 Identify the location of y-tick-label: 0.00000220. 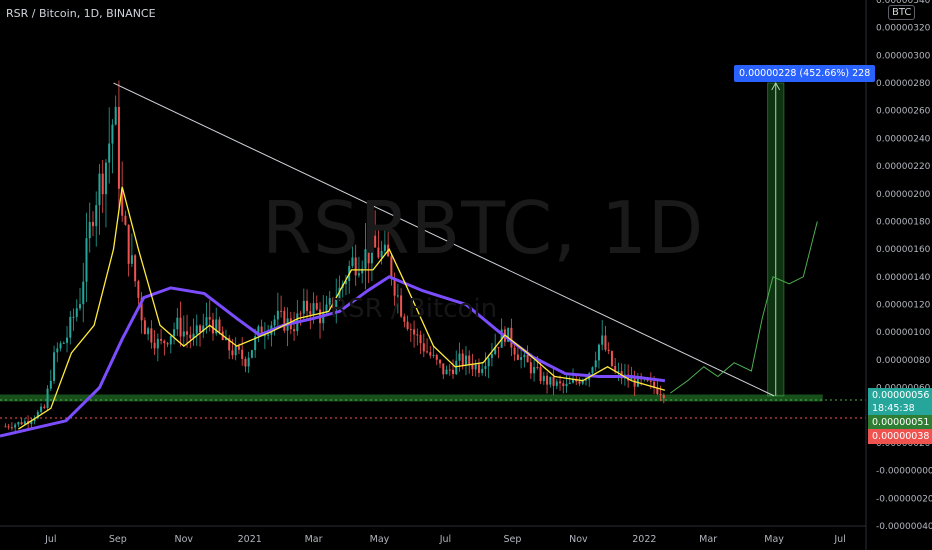
(903, 167).